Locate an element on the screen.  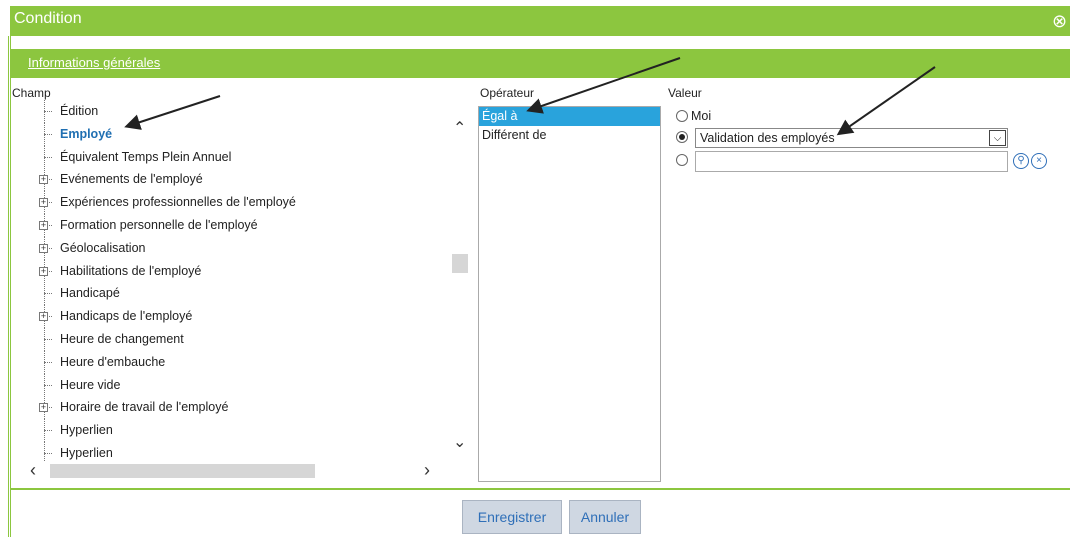
select-value: Validation des employés is located at coordinates (767, 138).